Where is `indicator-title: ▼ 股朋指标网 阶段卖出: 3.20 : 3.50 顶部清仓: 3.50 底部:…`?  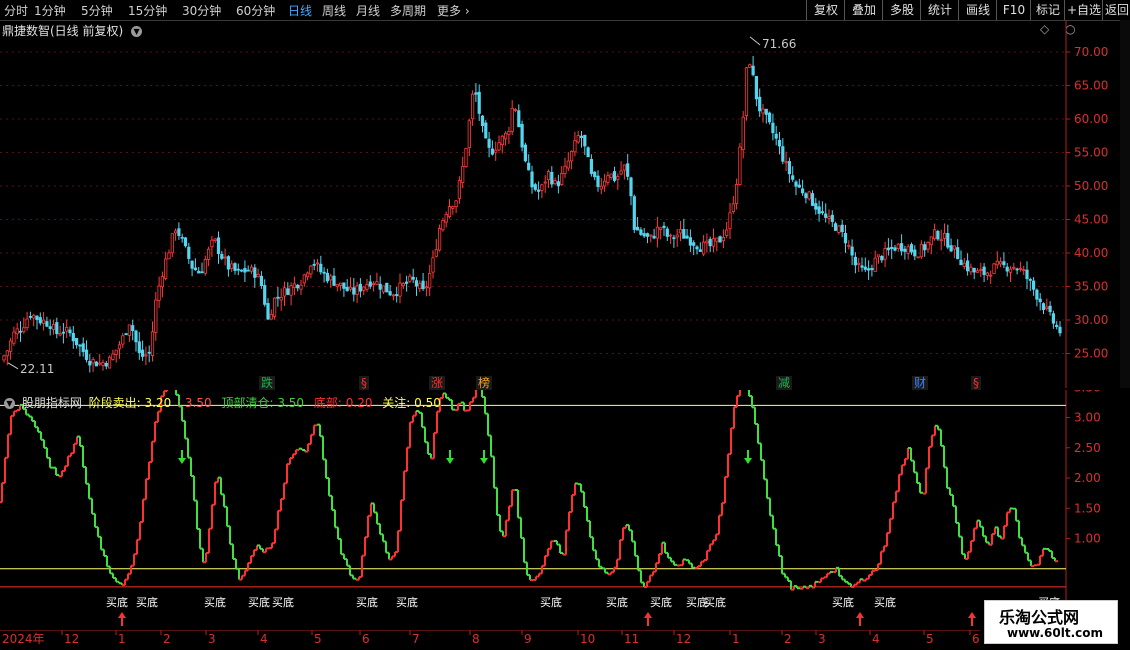 indicator-title: ▼ 股朋指标网 阶段卖出: 3.20 : 3.50 顶部清仓: 3.50 底部:… is located at coordinates (222, 402).